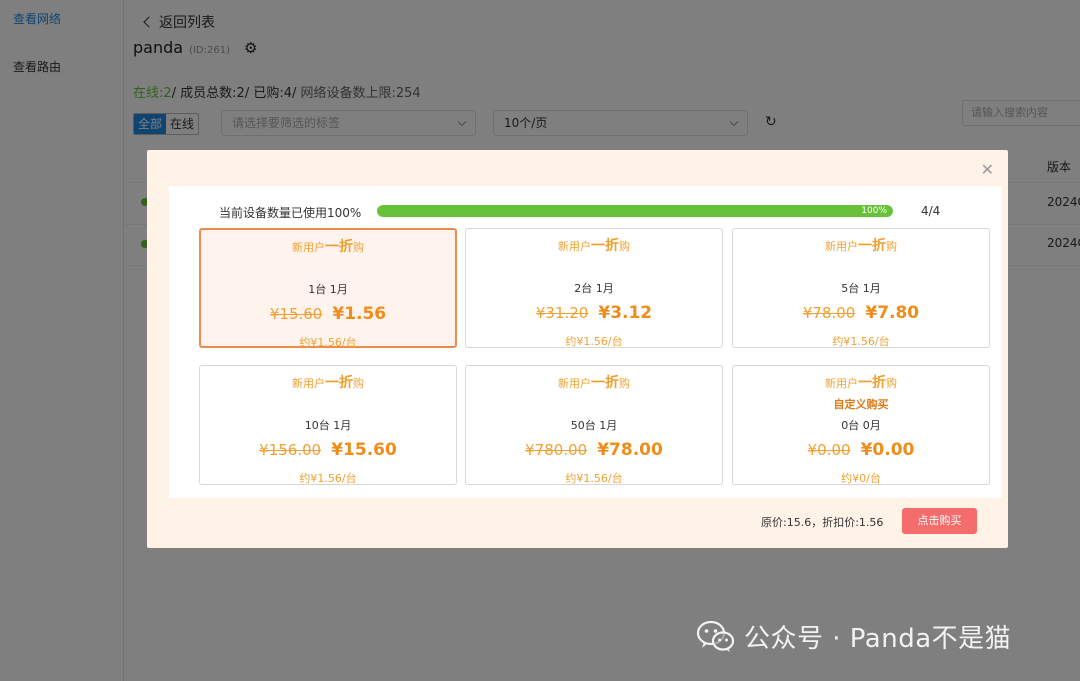 Image resolution: width=1080 pixels, height=681 pixels. I want to click on plan-prices: ¥156.00 ¥15.60, so click(328, 450).